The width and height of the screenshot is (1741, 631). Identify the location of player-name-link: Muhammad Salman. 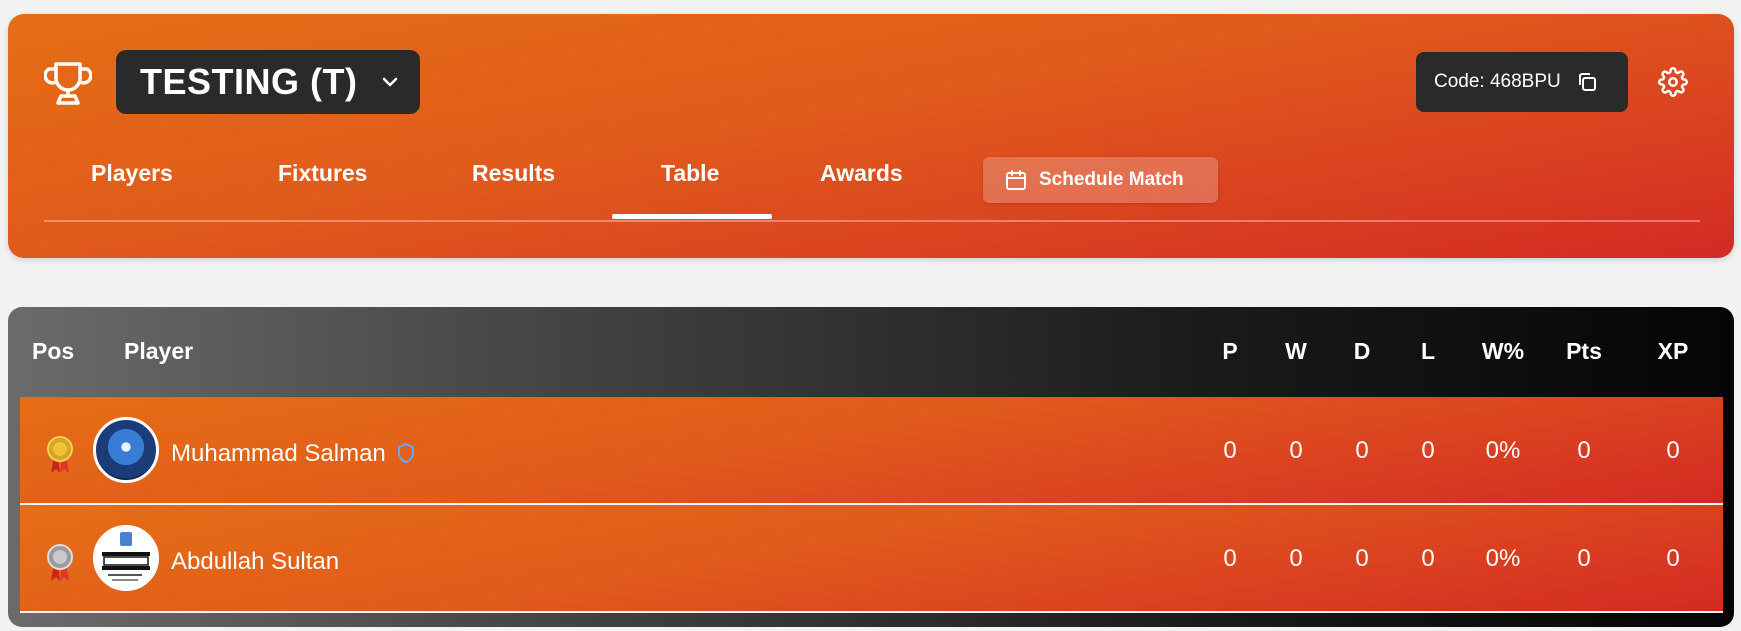
(293, 454).